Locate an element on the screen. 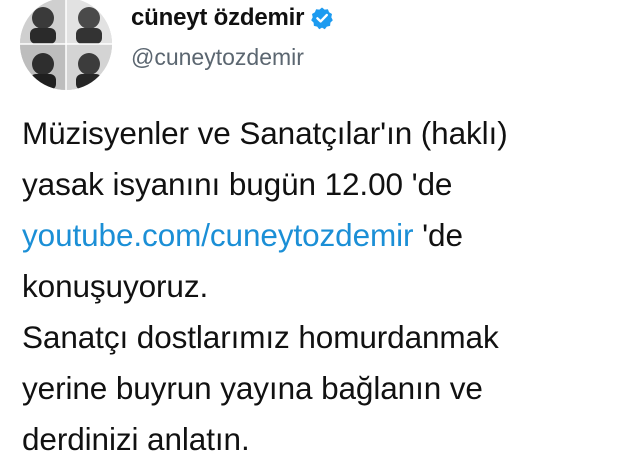 The height and width of the screenshot is (471, 640). author-avatar is located at coordinates (66, 45).